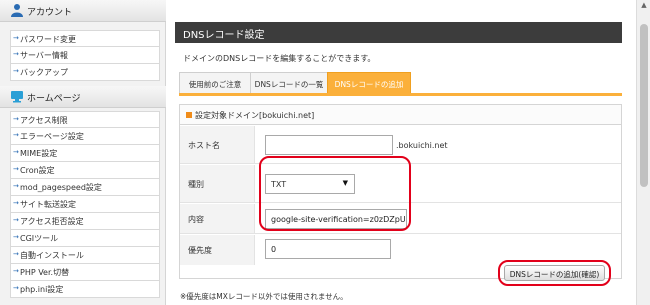 Image resolution: width=650 pixels, height=305 pixels. What do you see at coordinates (83, 11) in the screenshot?
I see `sidebar-section-account: アカウント` at bounding box center [83, 11].